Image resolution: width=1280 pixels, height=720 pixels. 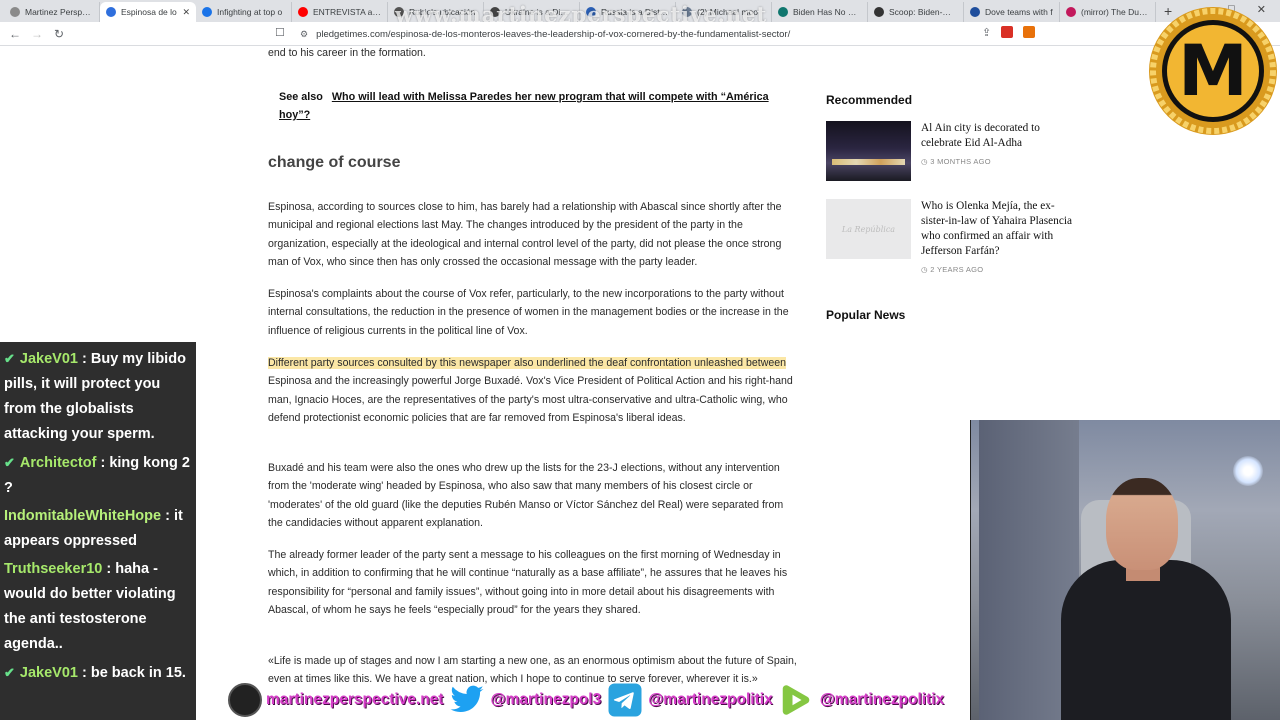 I want to click on browser-tab: (mirror) The Dums, so click(x=1108, y=12).